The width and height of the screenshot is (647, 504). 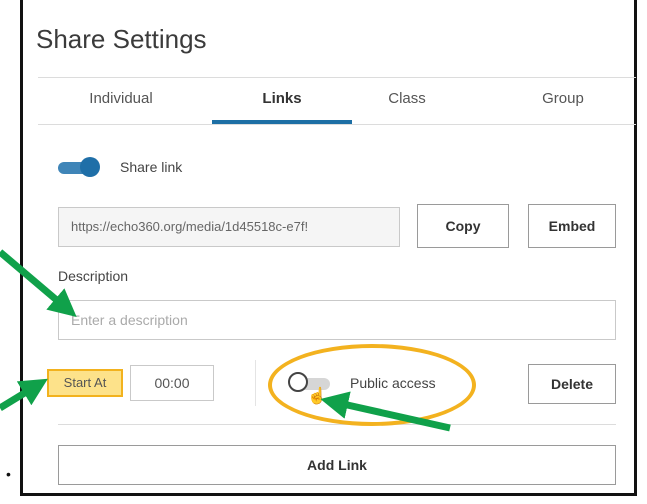 I want to click on page-title: Share Settings, so click(x=121, y=39).